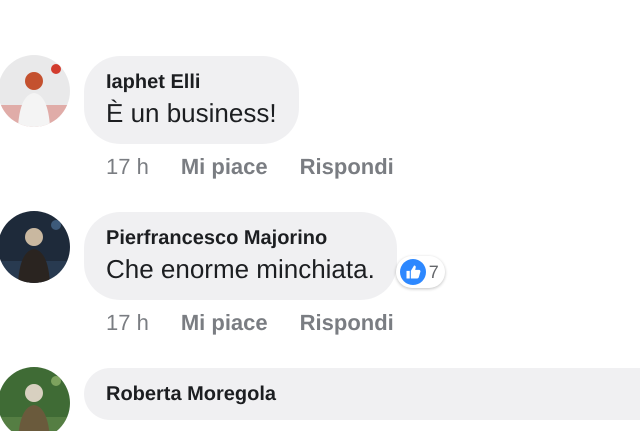  What do you see at coordinates (240, 269) in the screenshot?
I see `comment-text: Che enorme minchiata.` at bounding box center [240, 269].